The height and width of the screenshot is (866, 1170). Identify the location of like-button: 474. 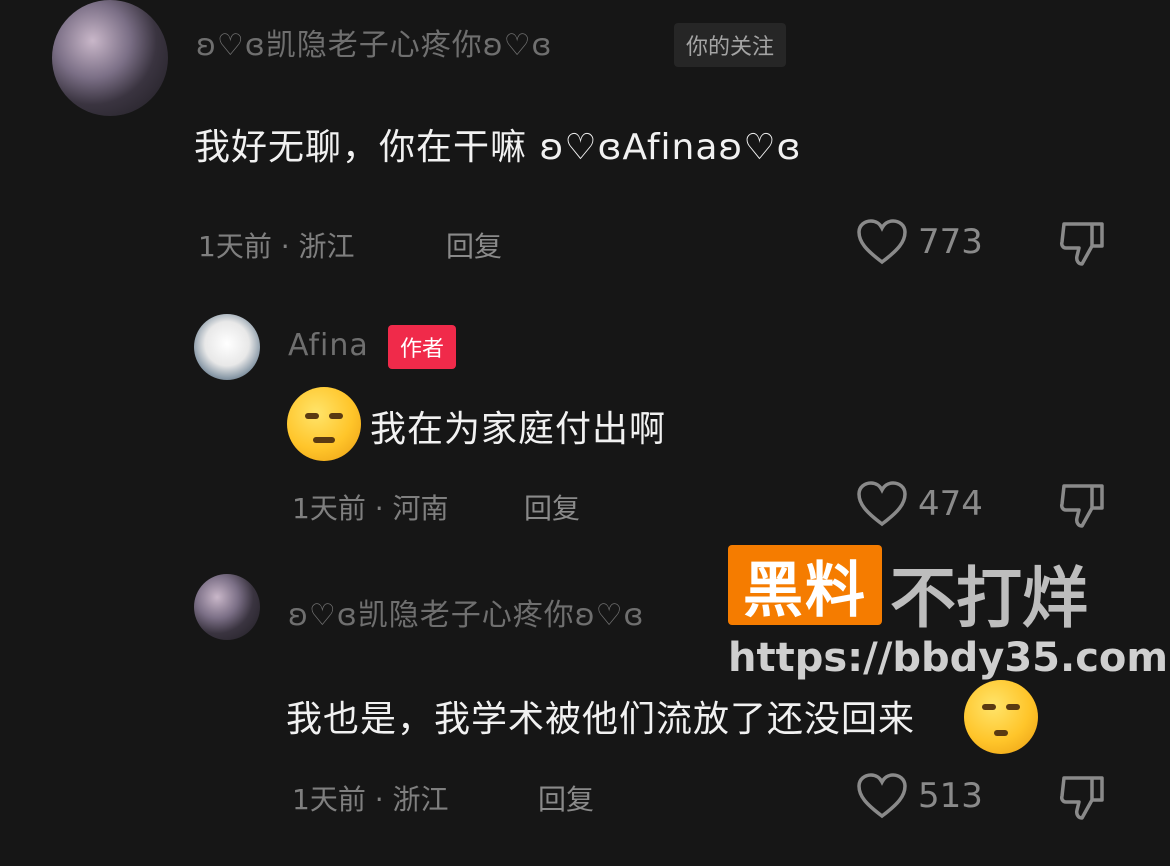
(919, 504).